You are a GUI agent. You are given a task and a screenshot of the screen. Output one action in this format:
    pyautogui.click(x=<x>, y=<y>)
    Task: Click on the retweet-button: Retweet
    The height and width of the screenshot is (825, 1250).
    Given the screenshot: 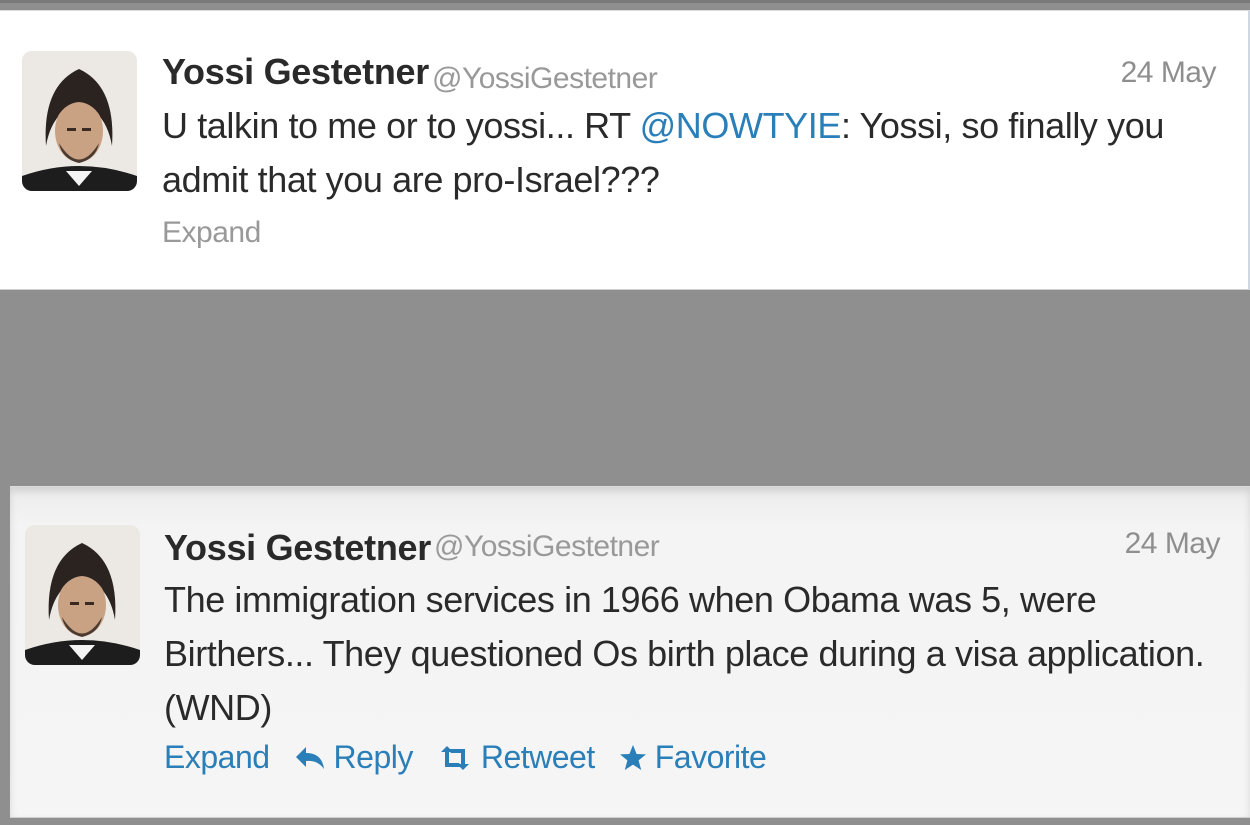 What is the action you would take?
    pyautogui.click(x=516, y=757)
    